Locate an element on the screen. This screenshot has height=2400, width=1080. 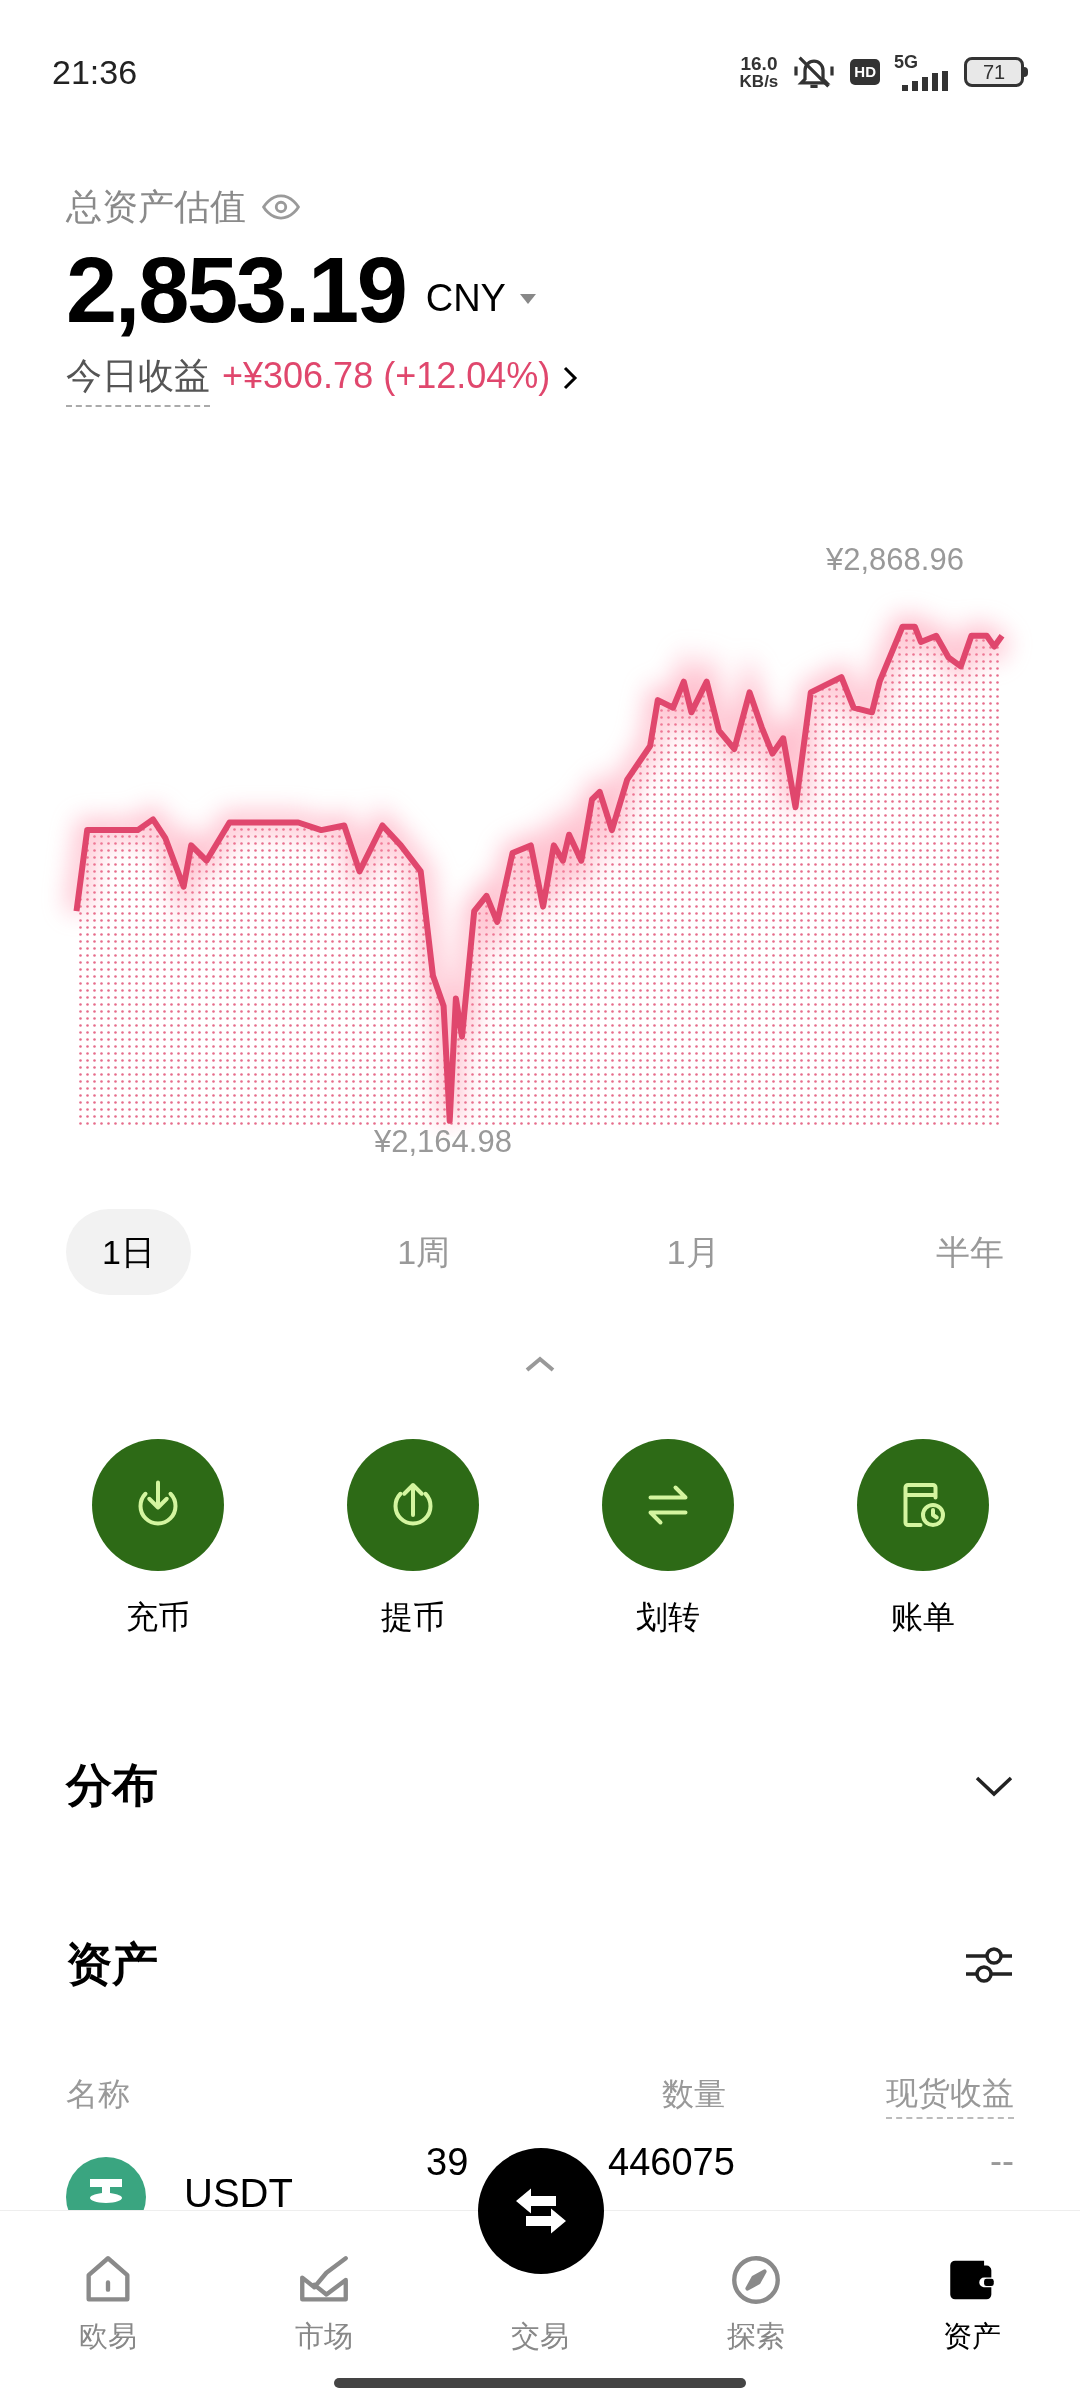
nav-tab: 欧易 is located at coordinates (108, 2305).